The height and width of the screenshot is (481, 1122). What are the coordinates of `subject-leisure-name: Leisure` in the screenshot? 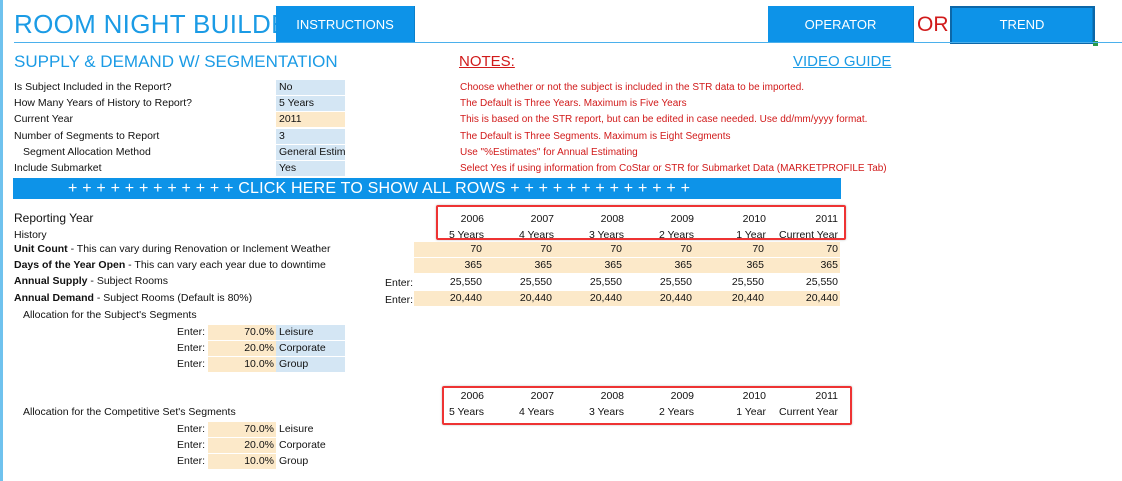 It's located at (310, 332).